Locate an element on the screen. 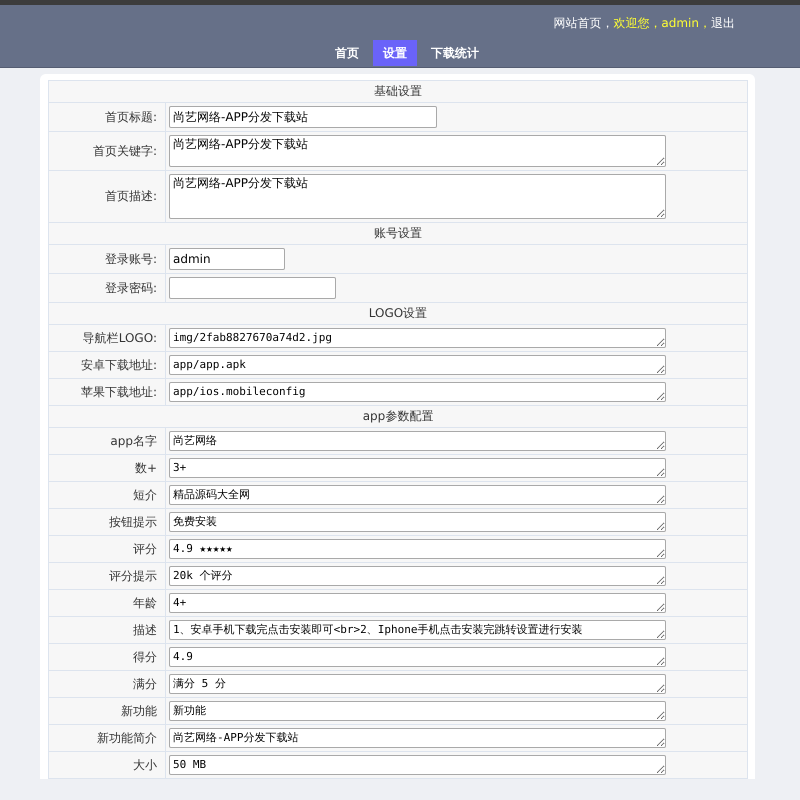 Image resolution: width=800 pixels, height=800 pixels. text-area: 20k 个评分 is located at coordinates (417, 576).